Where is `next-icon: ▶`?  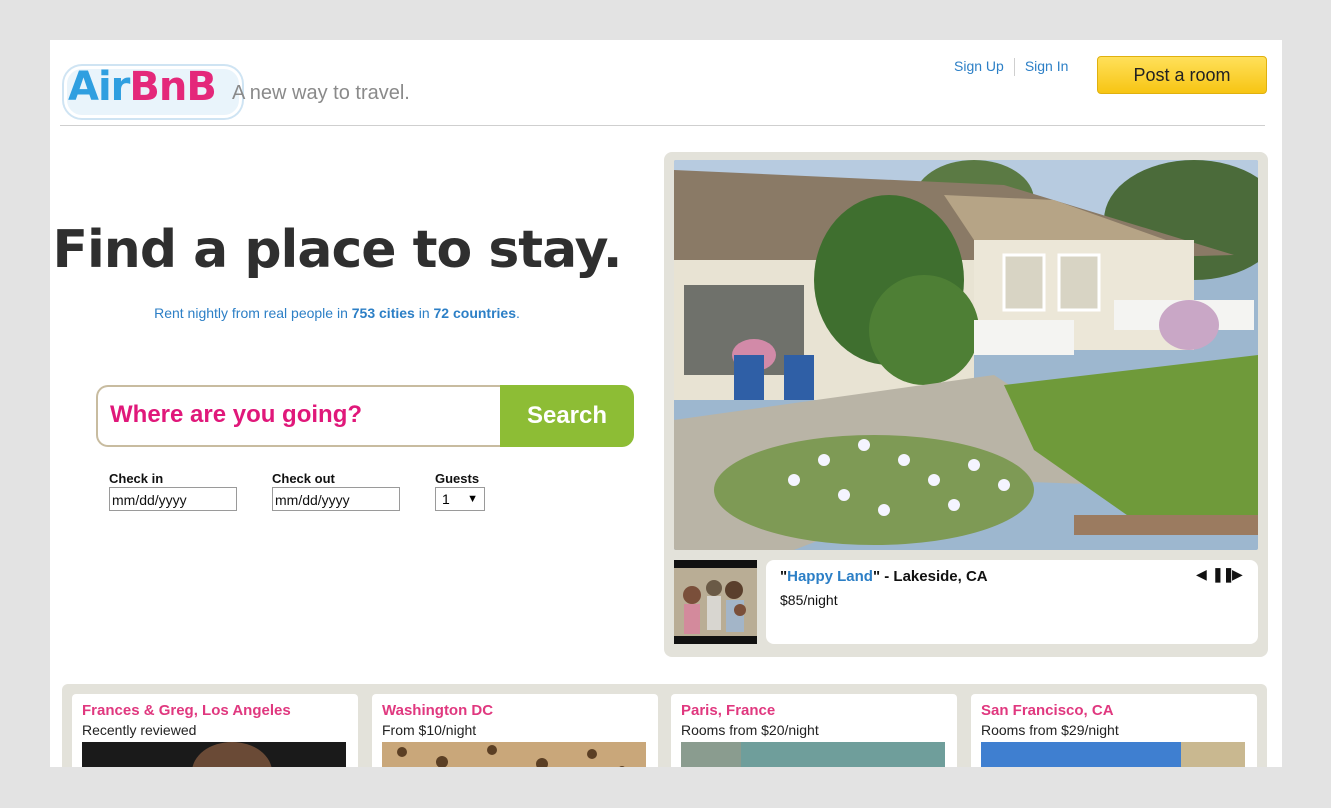
next-icon: ▶ is located at coordinates (1237, 574).